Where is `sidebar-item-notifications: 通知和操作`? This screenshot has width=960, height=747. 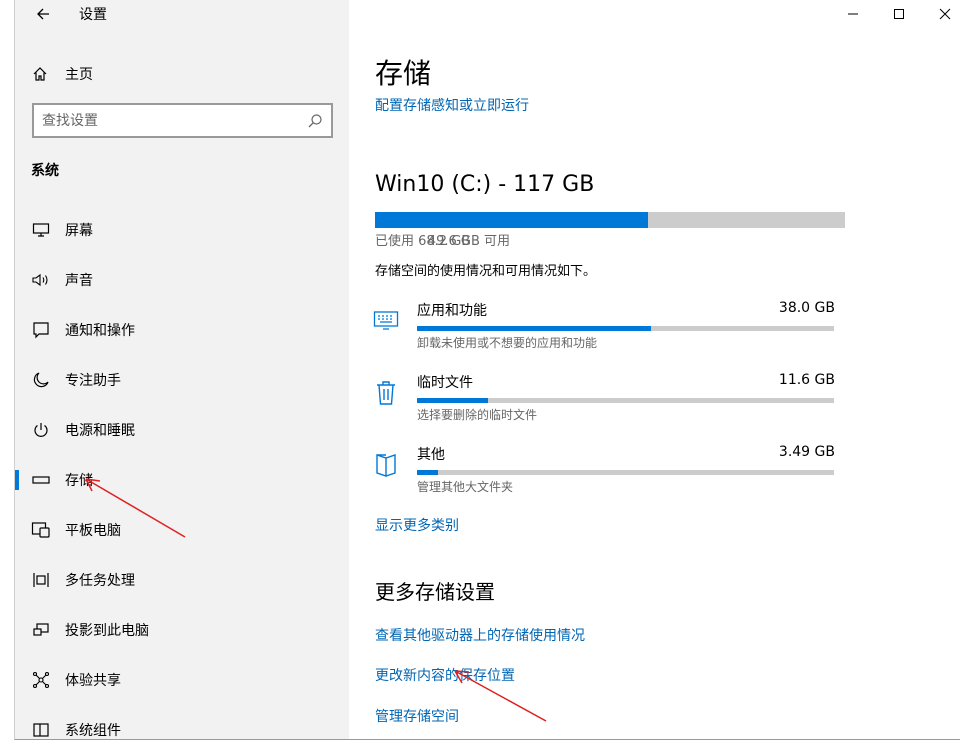 sidebar-item-notifications: 通知和操作 is located at coordinates (182, 330).